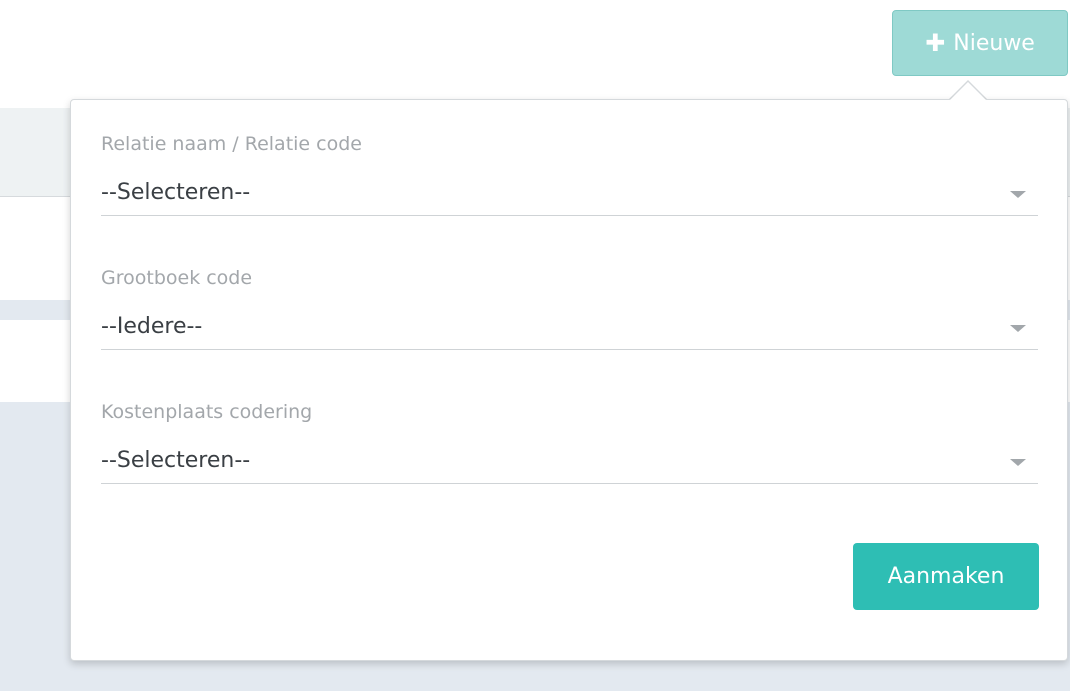  What do you see at coordinates (968, 91) in the screenshot?
I see `popover-arrow-fill` at bounding box center [968, 91].